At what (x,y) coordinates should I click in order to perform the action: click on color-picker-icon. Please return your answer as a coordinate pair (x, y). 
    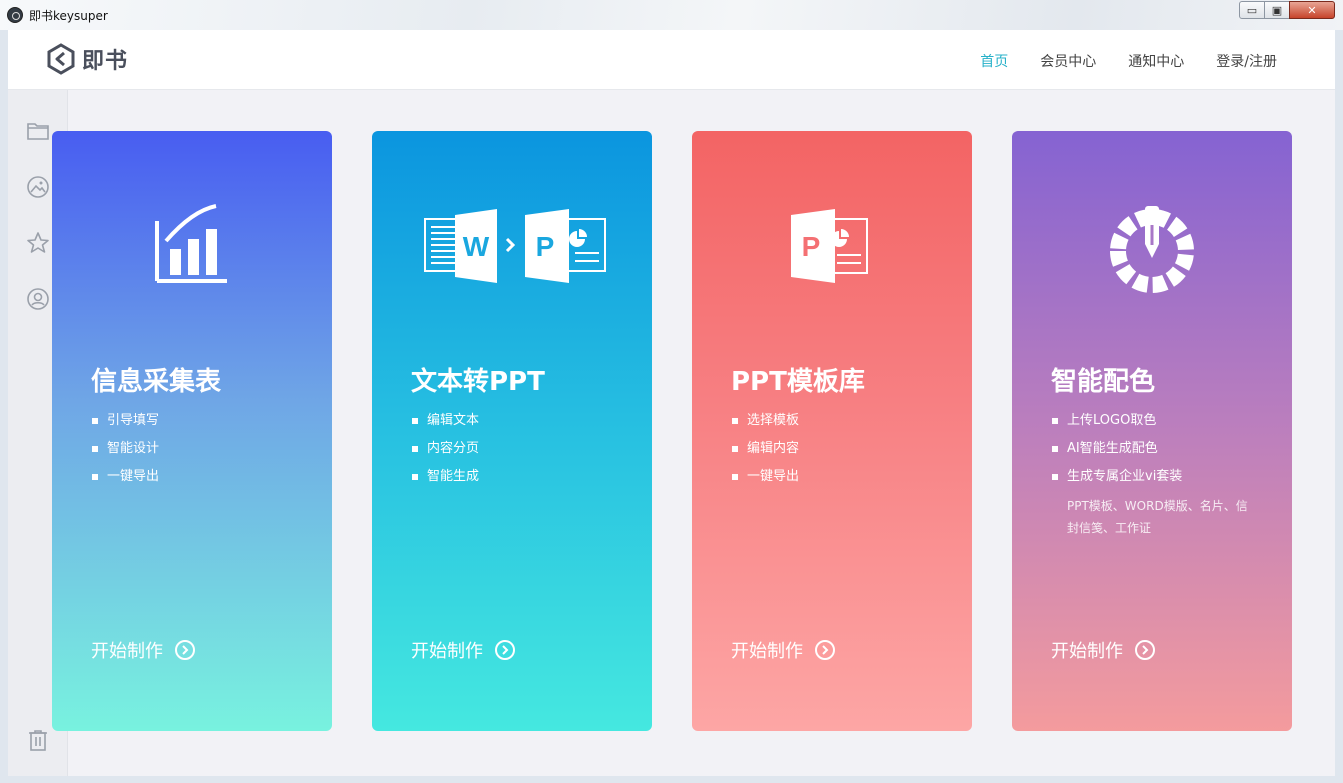
    Looking at the image, I should click on (1152, 249).